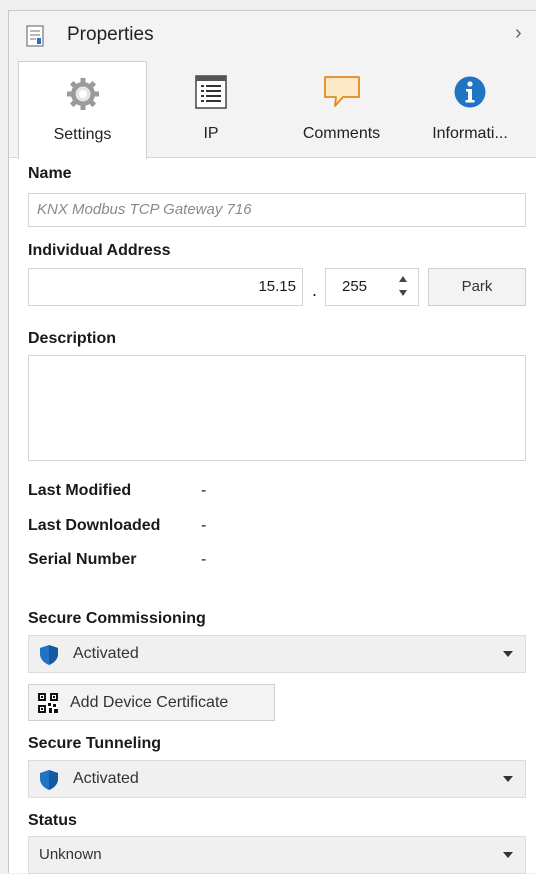 The width and height of the screenshot is (536, 874). Describe the element at coordinates (355, 286) in the screenshot. I see `device-address-value: 255` at that location.